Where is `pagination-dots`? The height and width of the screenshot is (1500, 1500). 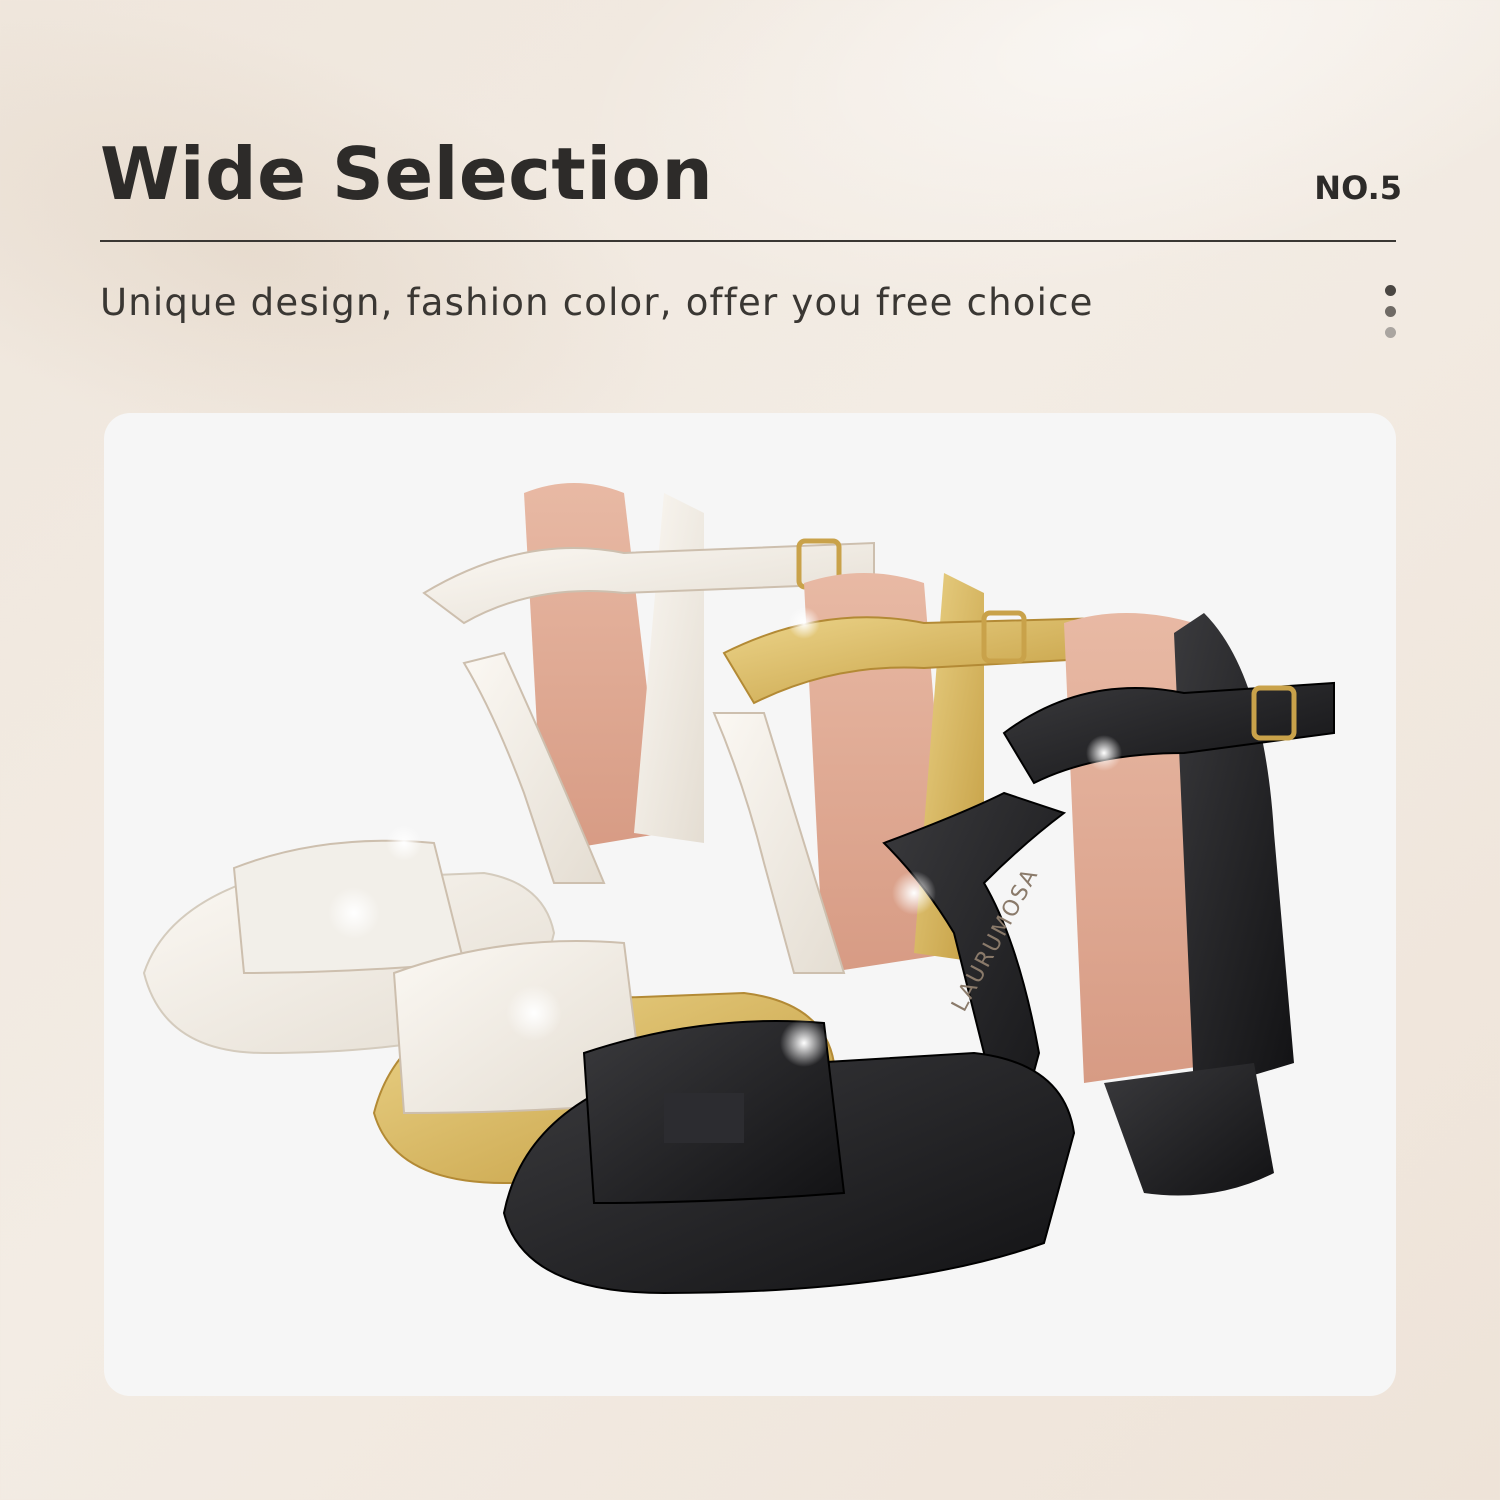
pagination-dots is located at coordinates (1391, 313).